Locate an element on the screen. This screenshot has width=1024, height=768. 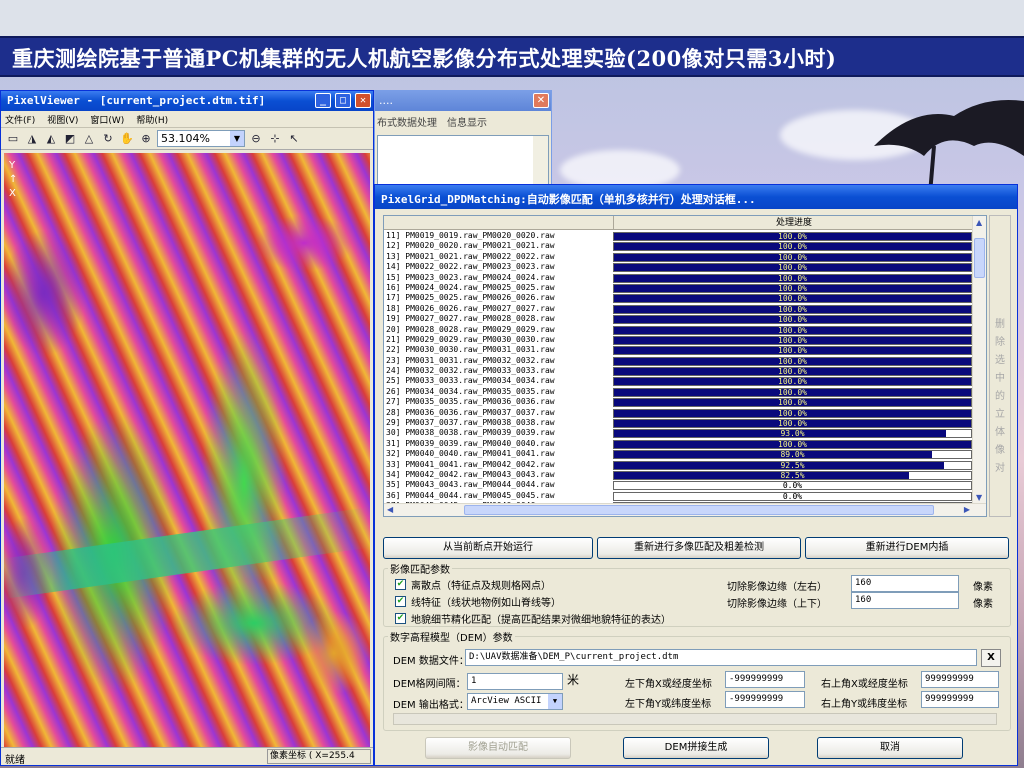
progress-bar: 92.5% is located at coordinates (792, 465).